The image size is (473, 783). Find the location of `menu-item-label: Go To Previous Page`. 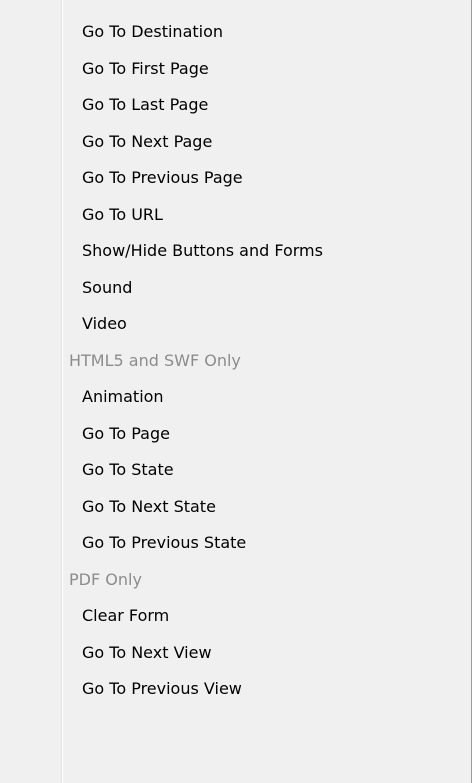

menu-item-label: Go To Previous Page is located at coordinates (162, 177).